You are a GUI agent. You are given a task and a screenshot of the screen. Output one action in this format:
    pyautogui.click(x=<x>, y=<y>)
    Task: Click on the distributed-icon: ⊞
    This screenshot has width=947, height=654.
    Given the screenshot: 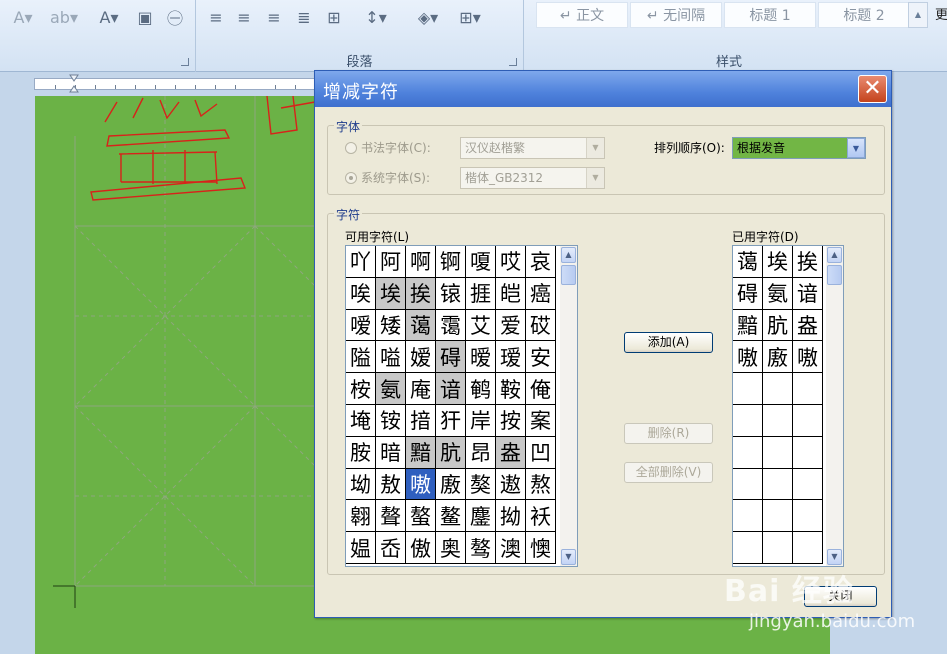 What is the action you would take?
    pyautogui.click(x=334, y=17)
    